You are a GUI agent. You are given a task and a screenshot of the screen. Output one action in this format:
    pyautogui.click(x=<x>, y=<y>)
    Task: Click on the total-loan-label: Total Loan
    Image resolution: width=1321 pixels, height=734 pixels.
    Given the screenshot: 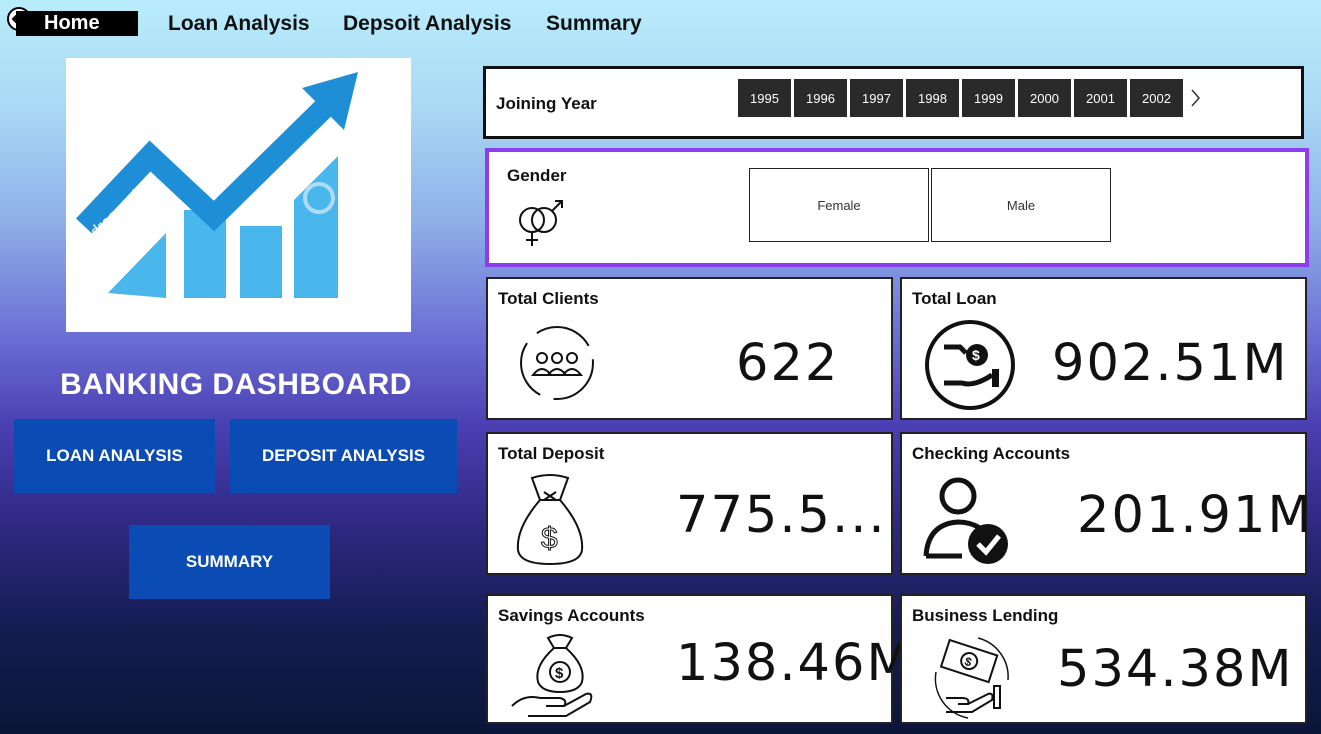 What is the action you would take?
    pyautogui.click(x=954, y=298)
    